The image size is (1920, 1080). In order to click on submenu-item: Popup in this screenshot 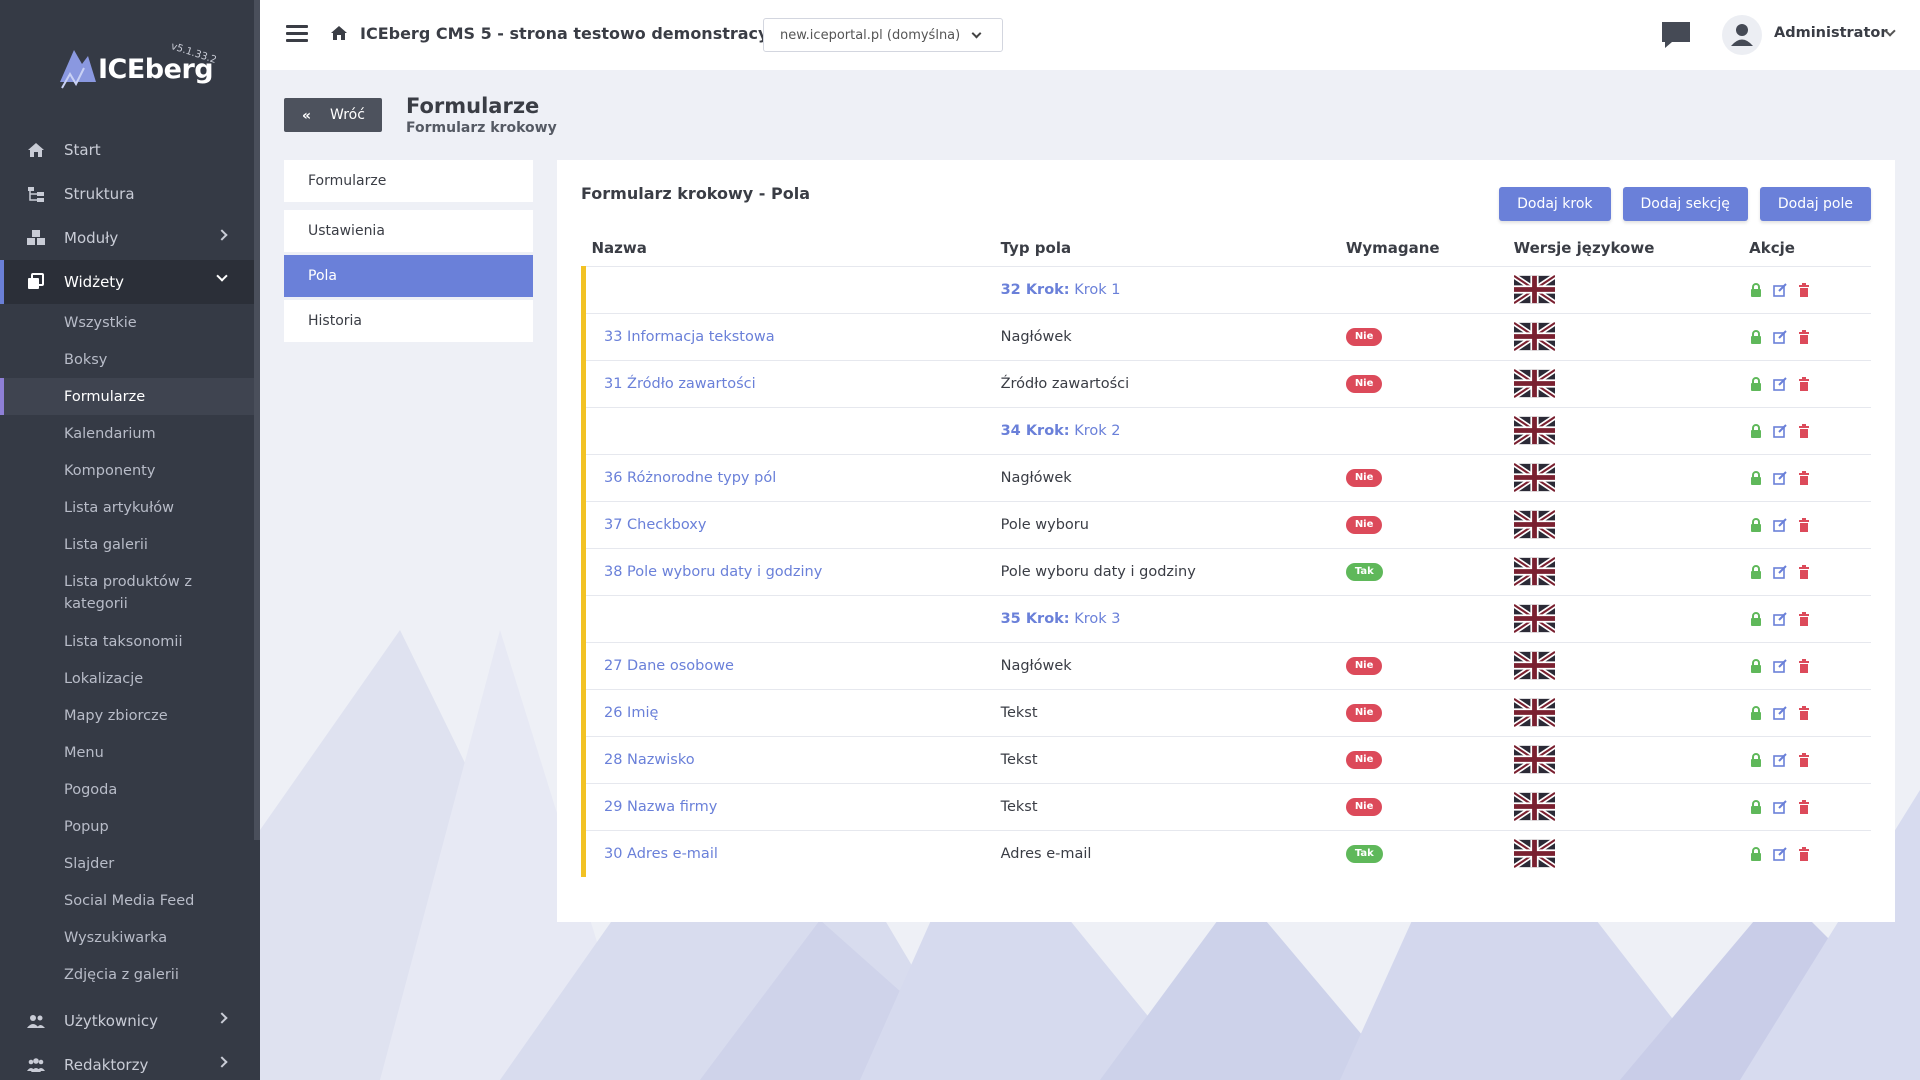, I will do `click(127, 826)`.